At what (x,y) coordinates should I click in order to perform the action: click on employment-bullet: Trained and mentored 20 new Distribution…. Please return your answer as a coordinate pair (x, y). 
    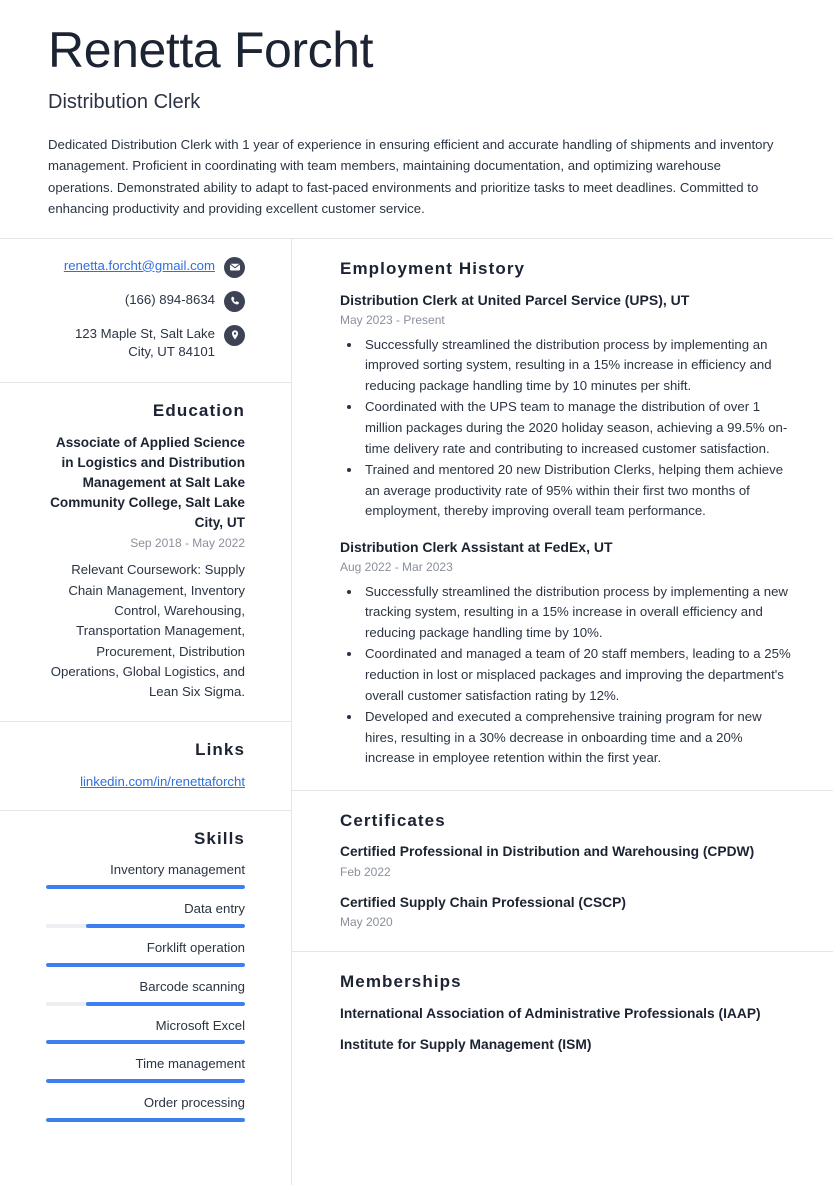
    Looking at the image, I should click on (577, 491).